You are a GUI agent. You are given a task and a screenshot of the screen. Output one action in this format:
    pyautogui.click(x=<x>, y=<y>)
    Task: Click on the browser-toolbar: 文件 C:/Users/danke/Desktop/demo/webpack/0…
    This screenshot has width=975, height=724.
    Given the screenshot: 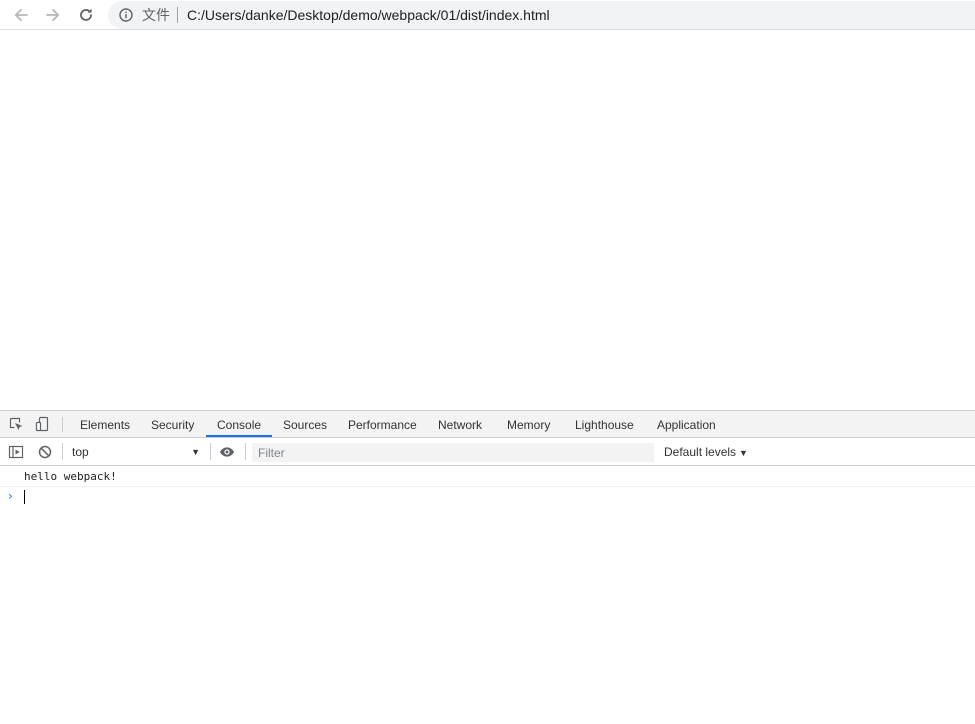 What is the action you would take?
    pyautogui.click(x=487, y=15)
    